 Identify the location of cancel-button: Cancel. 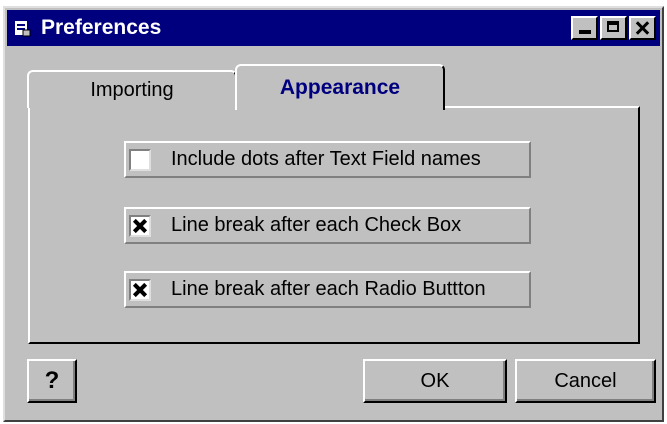
(585, 381).